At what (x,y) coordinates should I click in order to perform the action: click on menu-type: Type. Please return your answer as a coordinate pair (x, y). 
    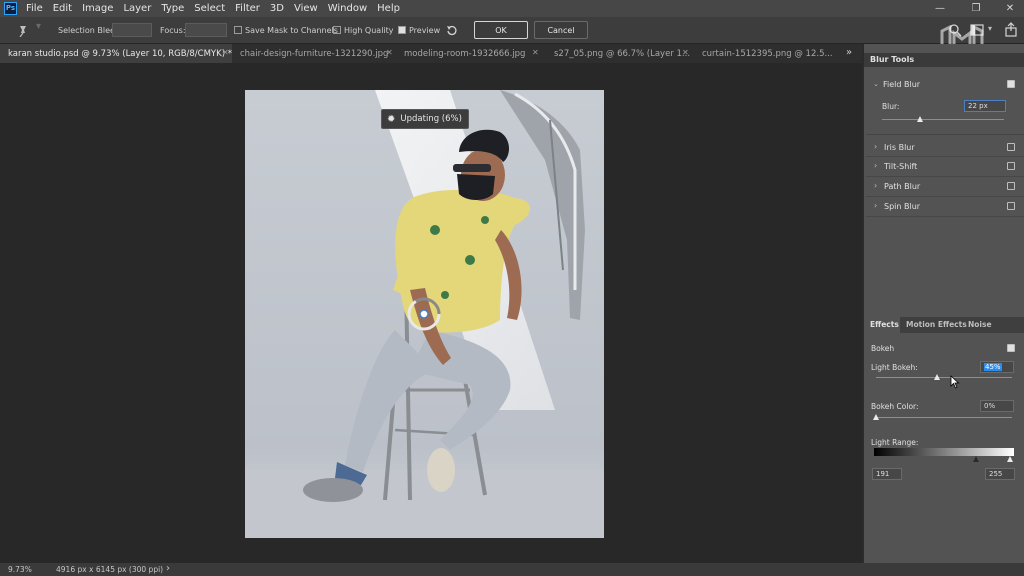
    Looking at the image, I should click on (172, 8).